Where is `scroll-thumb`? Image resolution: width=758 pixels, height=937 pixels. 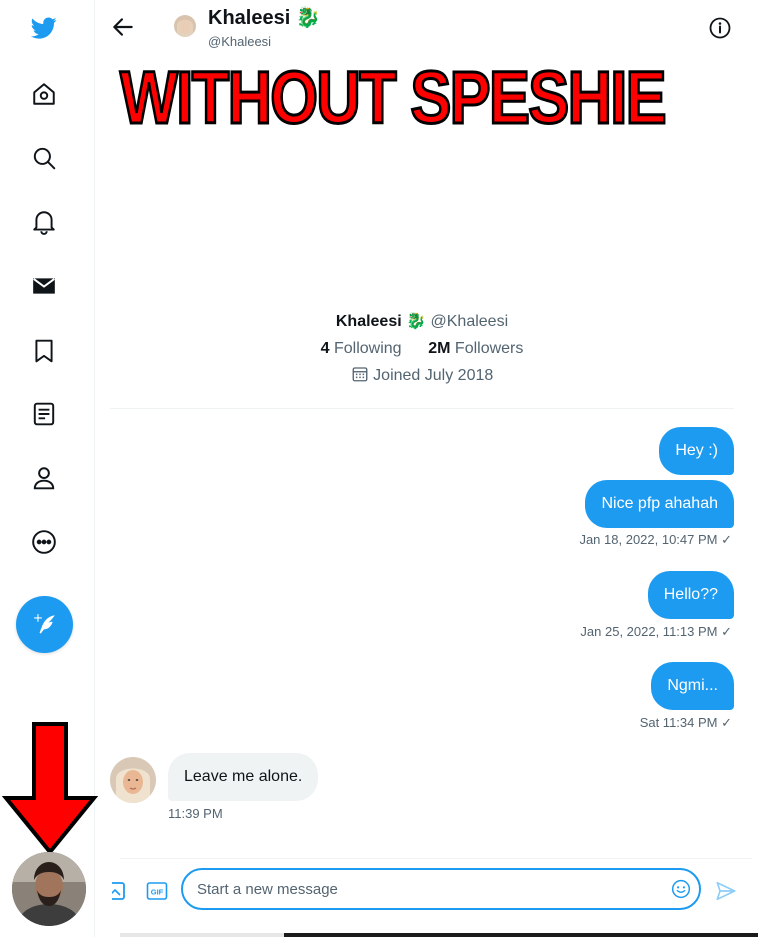 scroll-thumb is located at coordinates (521, 935).